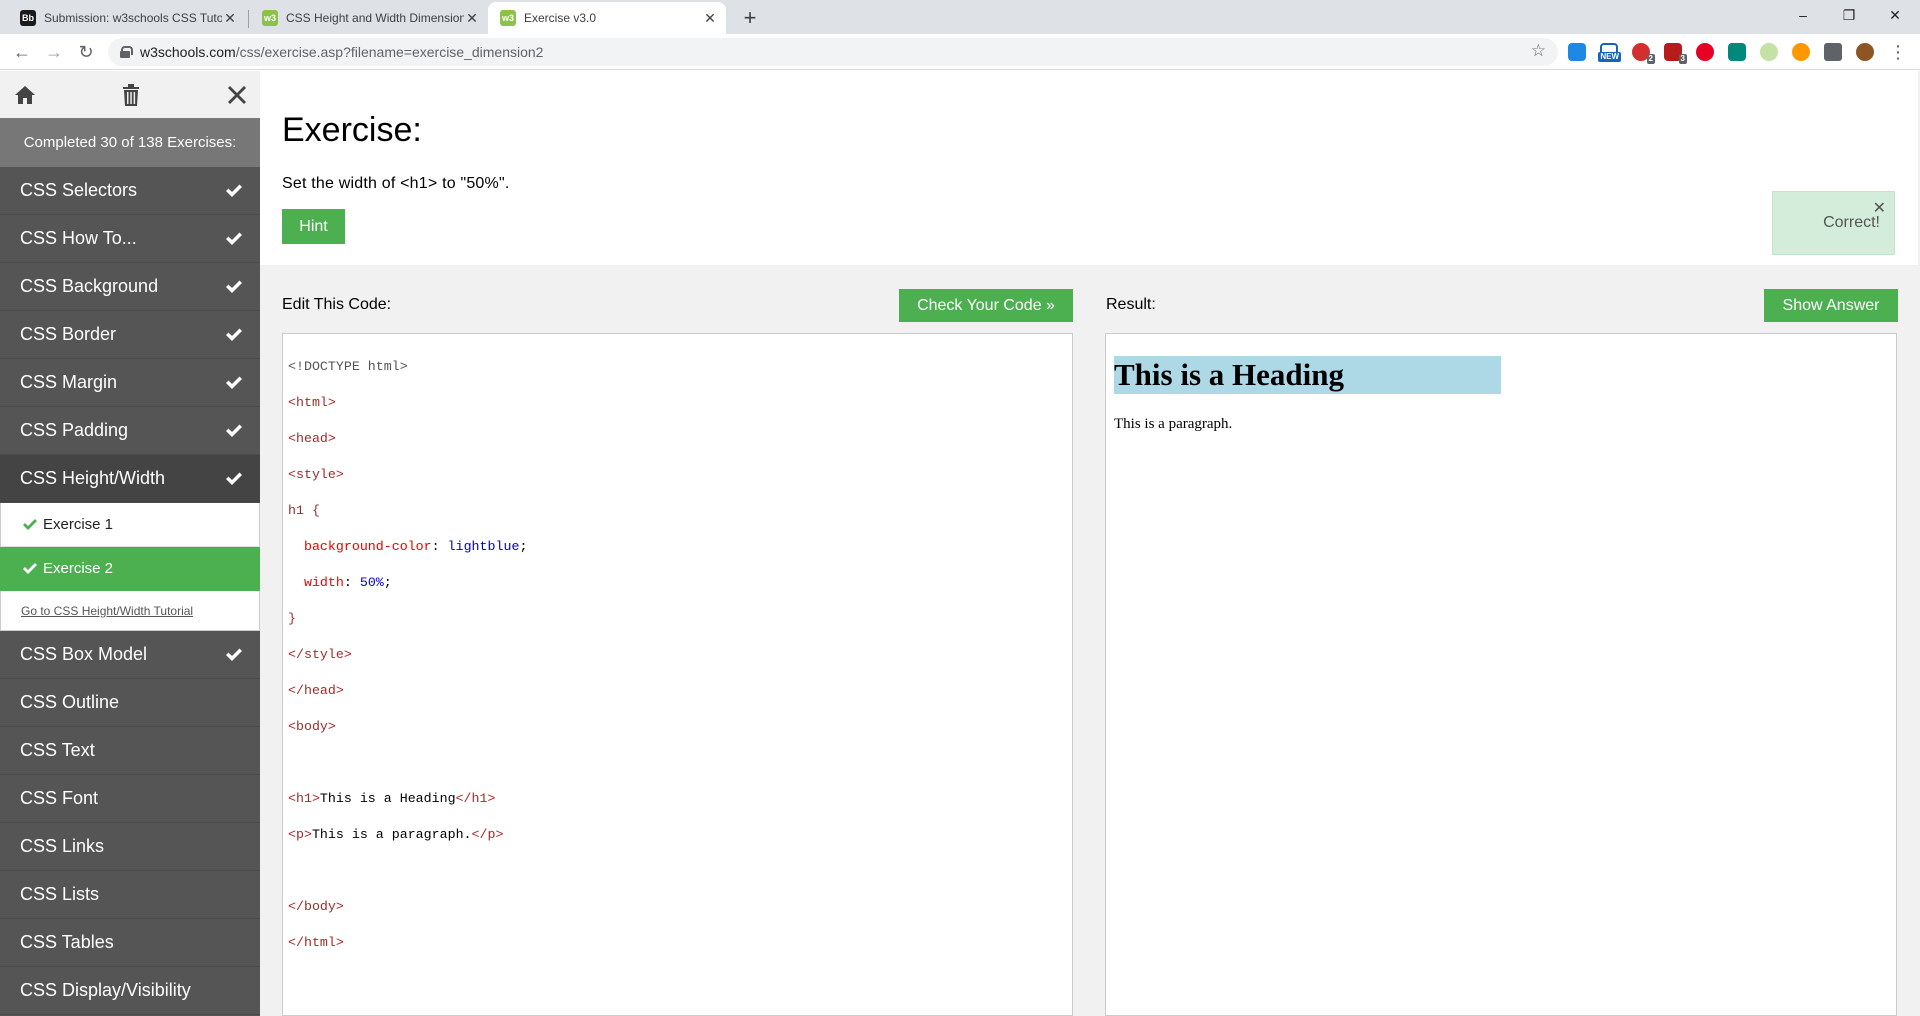 This screenshot has height=1016, width=1920. What do you see at coordinates (107, 611) in the screenshot?
I see `tutorial-link: Go to CSS Height/Width Tutorial` at bounding box center [107, 611].